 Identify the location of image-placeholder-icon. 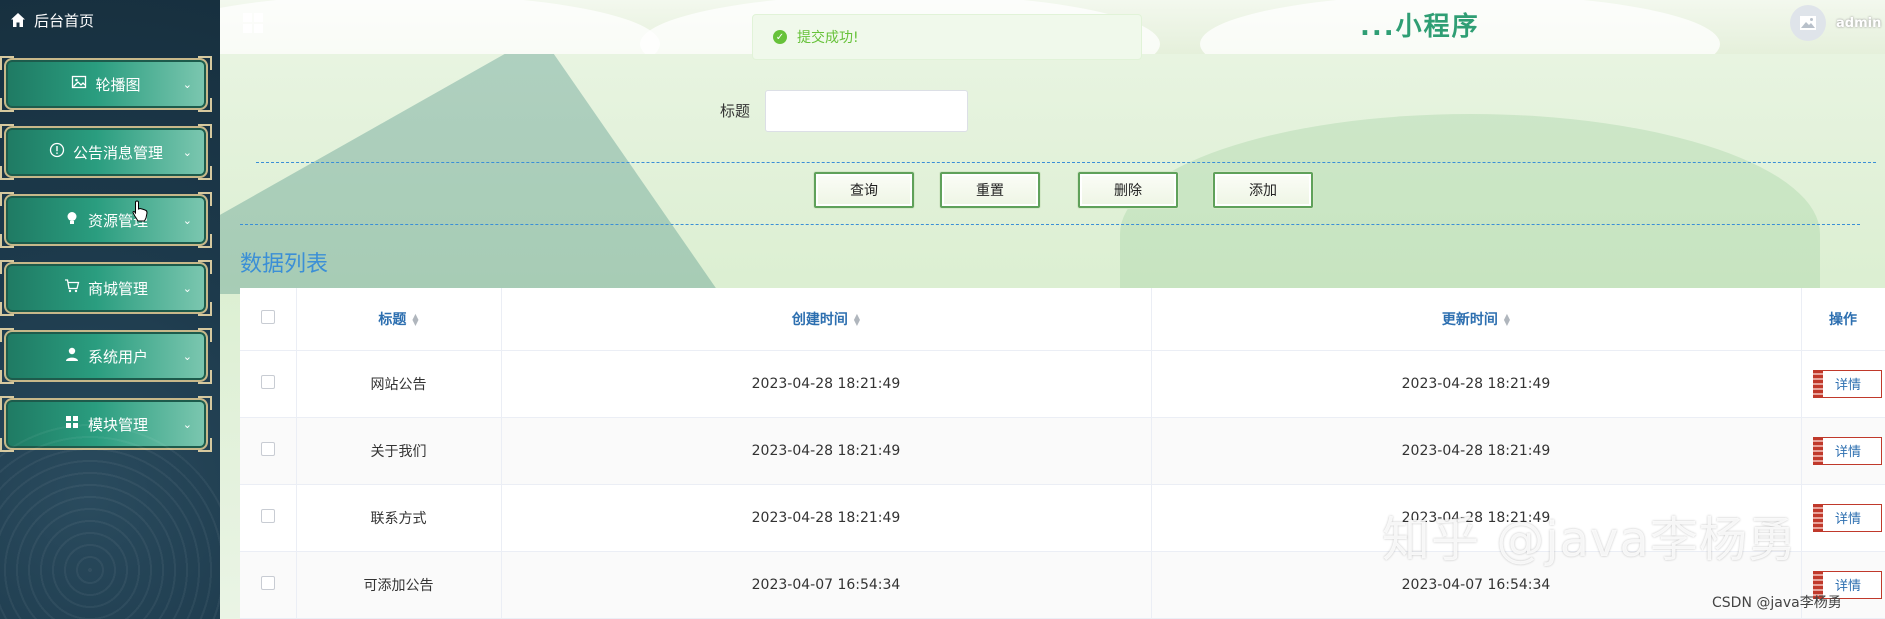
(1808, 23).